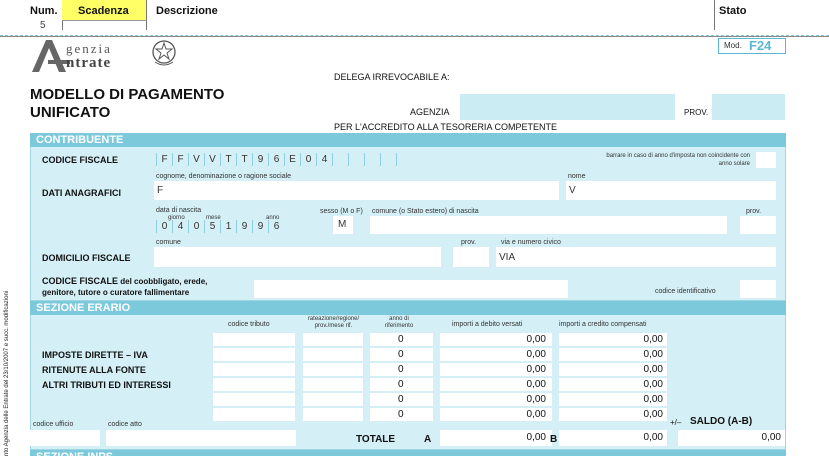 Image resolution: width=829 pixels, height=456 pixels. Describe the element at coordinates (70, 112) in the screenshot. I see `form-title-line2: UNIFICATO` at that location.